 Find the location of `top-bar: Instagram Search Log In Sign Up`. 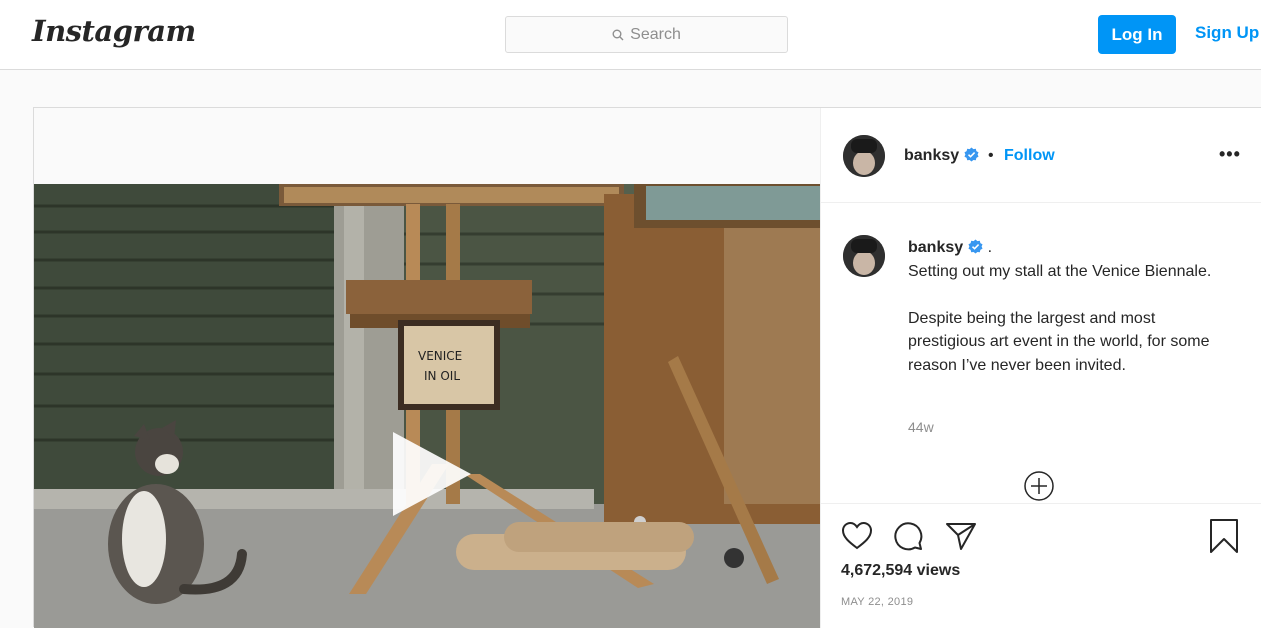

top-bar: Instagram Search Log In Sign Up is located at coordinates (630, 35).